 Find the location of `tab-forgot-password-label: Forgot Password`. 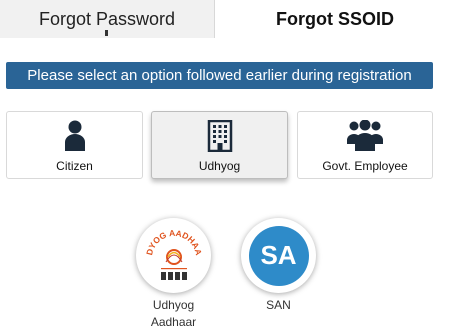

tab-forgot-password-label: Forgot Password is located at coordinates (107, 18).